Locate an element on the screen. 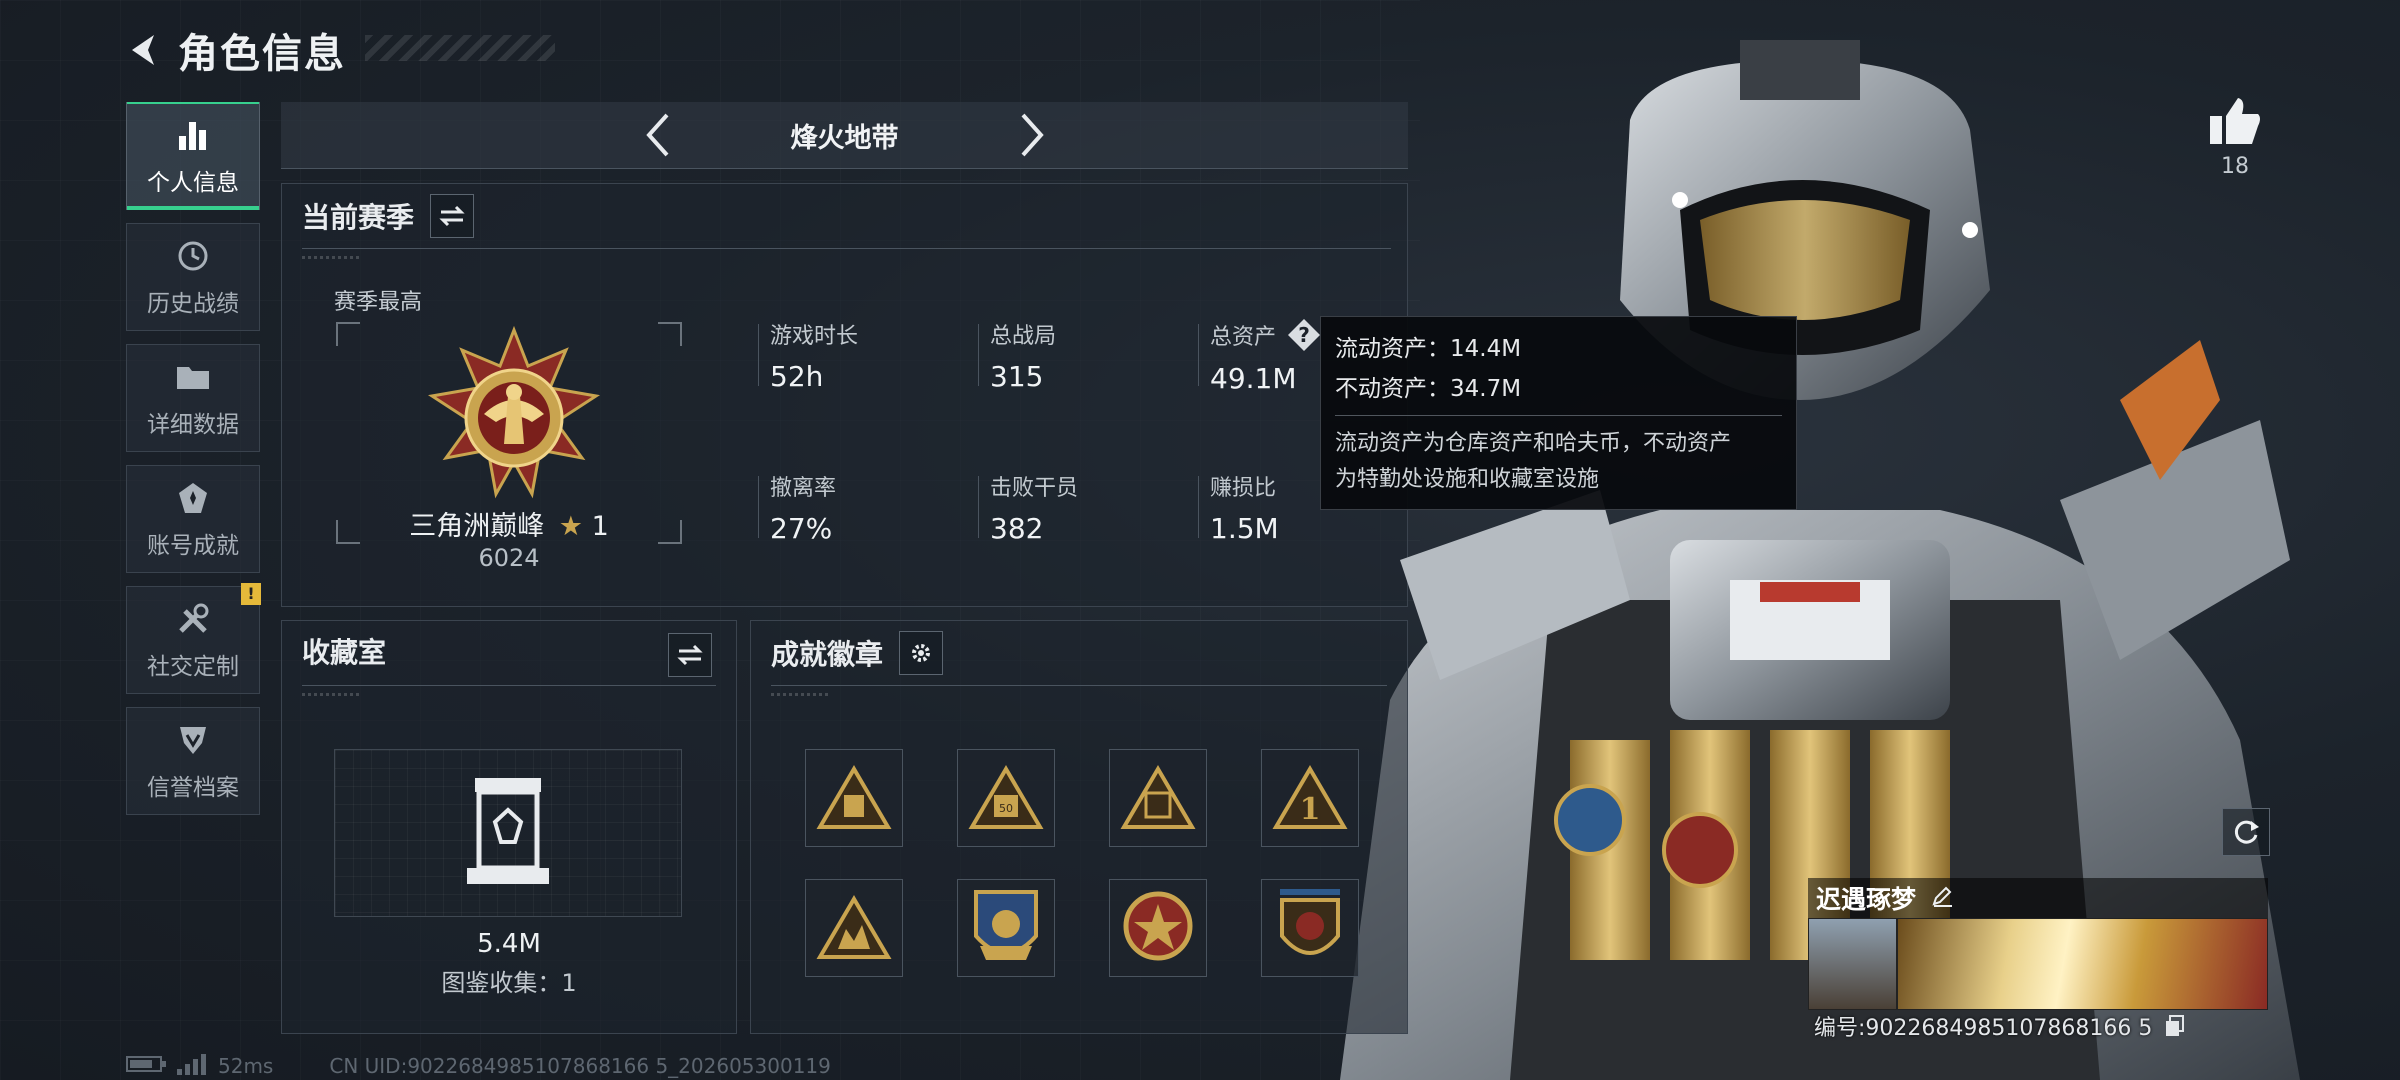 The width and height of the screenshot is (2400, 1080). stat-label: 赚损比 is located at coordinates (1243, 488).